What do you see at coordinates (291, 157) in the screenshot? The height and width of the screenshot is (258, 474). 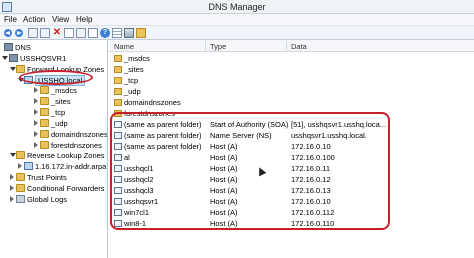 I see `table-row: al Host (A) 172.16.0.100` at bounding box center [291, 157].